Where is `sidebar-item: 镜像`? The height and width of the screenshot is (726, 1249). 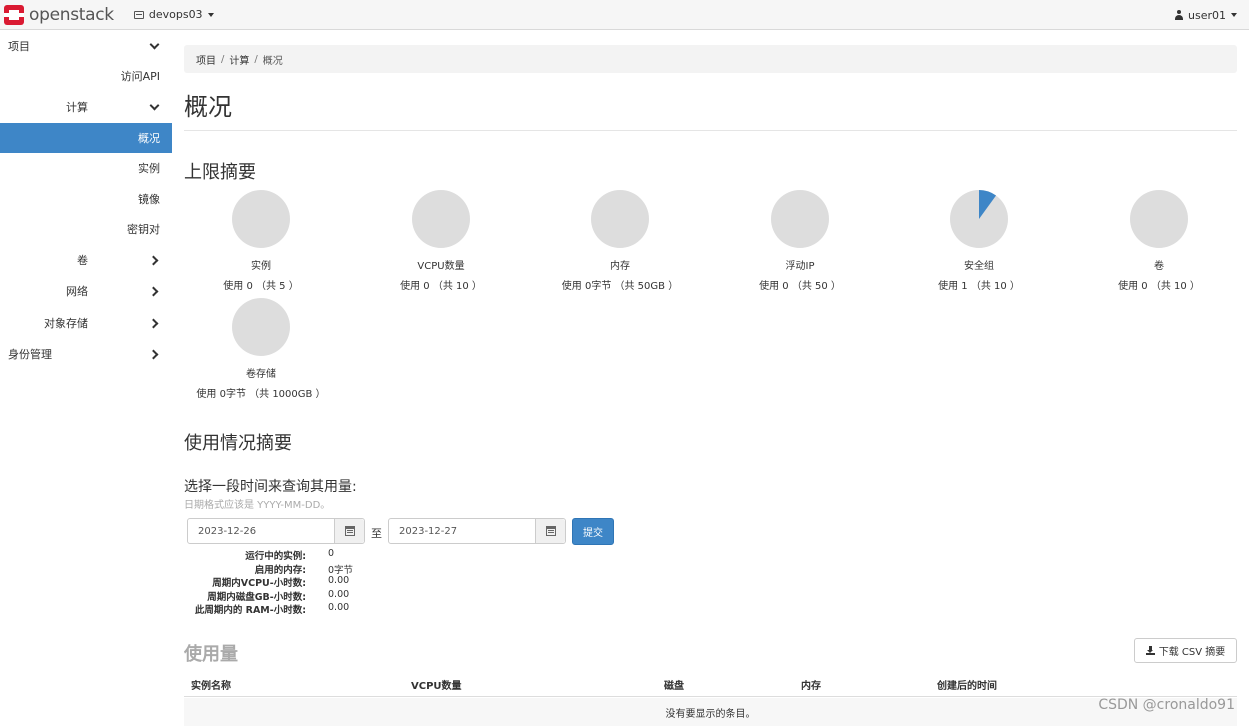
sidebar-item: 镜像 is located at coordinates (86, 199).